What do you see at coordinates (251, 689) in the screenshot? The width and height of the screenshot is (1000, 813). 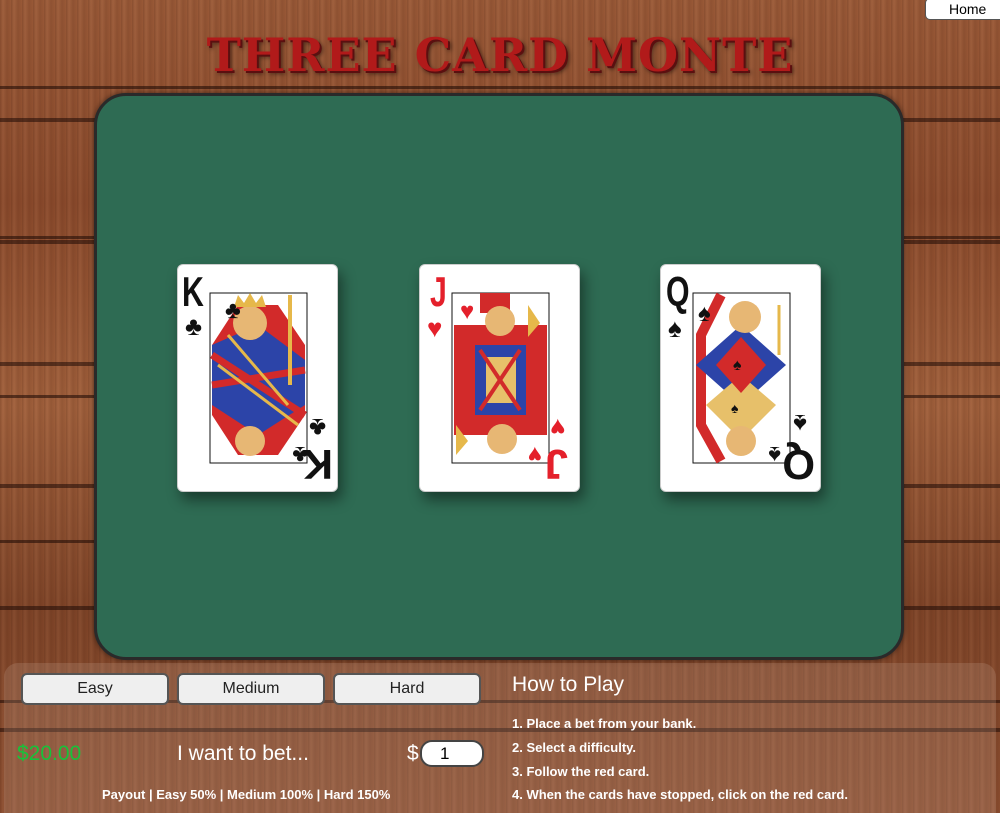 I see `difficulty-medium-button: Medium` at bounding box center [251, 689].